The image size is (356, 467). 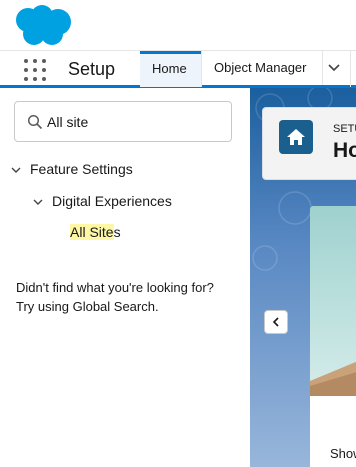 I want to click on quick-find-box, so click(x=123, y=121).